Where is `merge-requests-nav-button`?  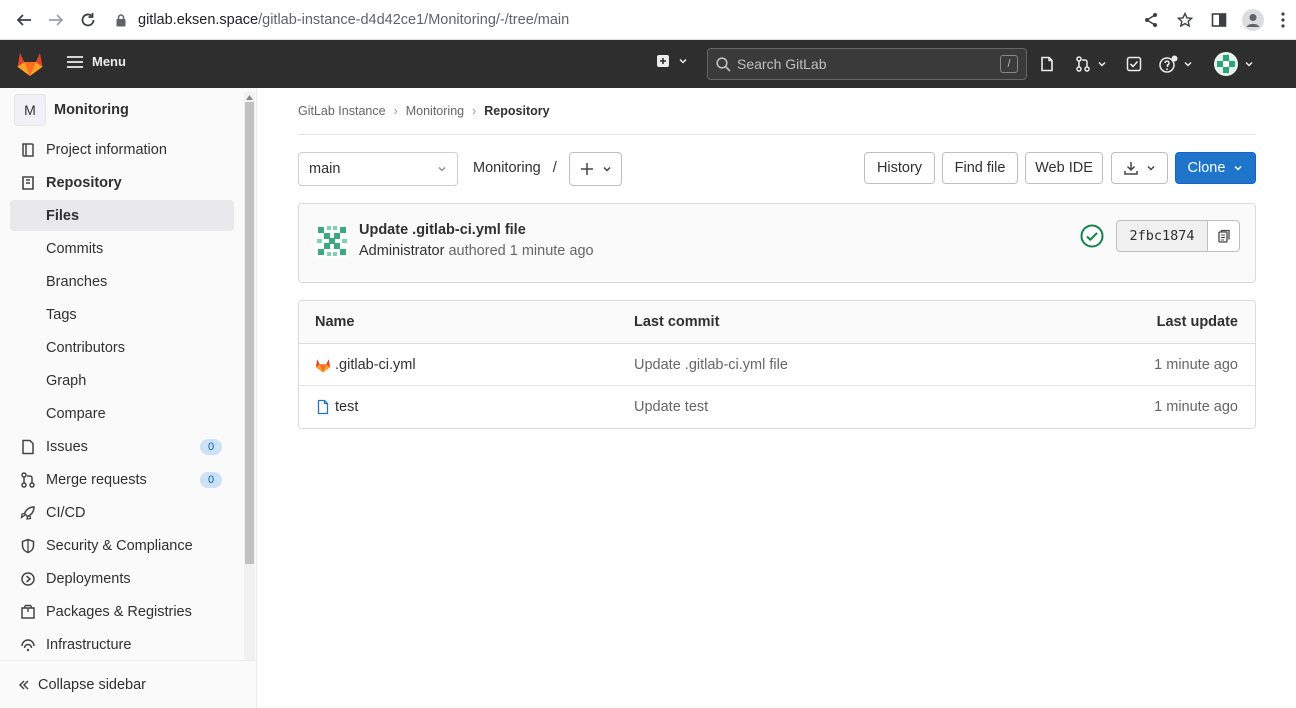
merge-requests-nav-button is located at coordinates (1091, 64).